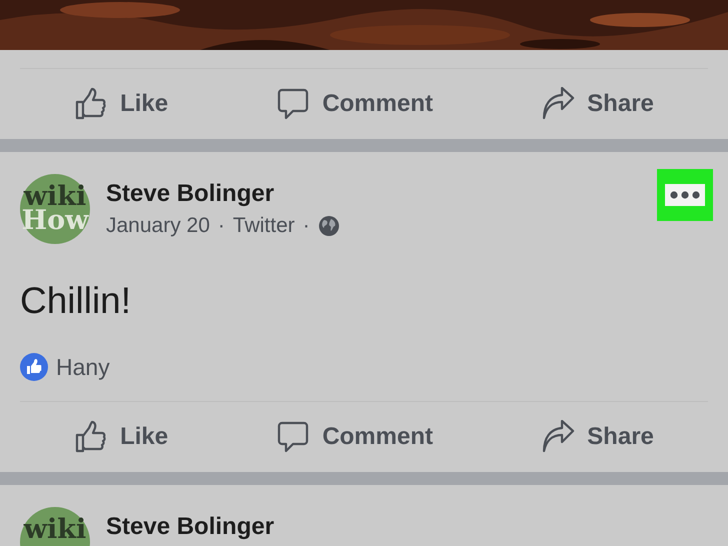 The width and height of the screenshot is (728, 546). What do you see at coordinates (158, 226) in the screenshot?
I see `post-date: January 20` at bounding box center [158, 226].